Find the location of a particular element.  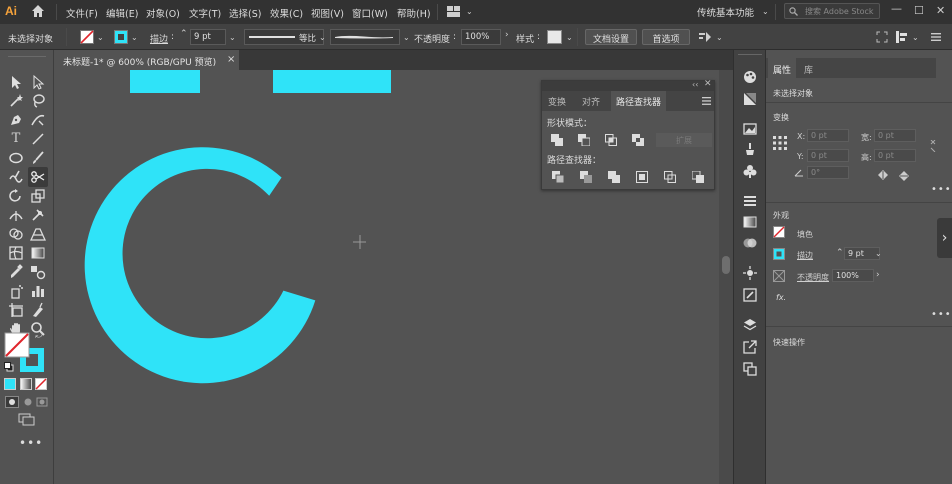

shaper-tool-icon is located at coordinates (16, 177).